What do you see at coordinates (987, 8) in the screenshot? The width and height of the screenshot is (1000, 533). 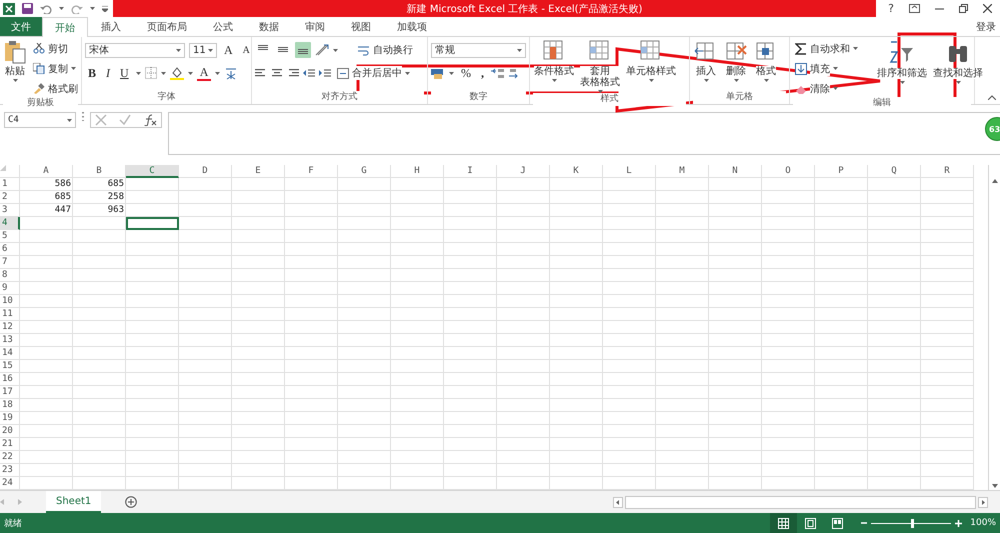 I see `close-icon` at bounding box center [987, 8].